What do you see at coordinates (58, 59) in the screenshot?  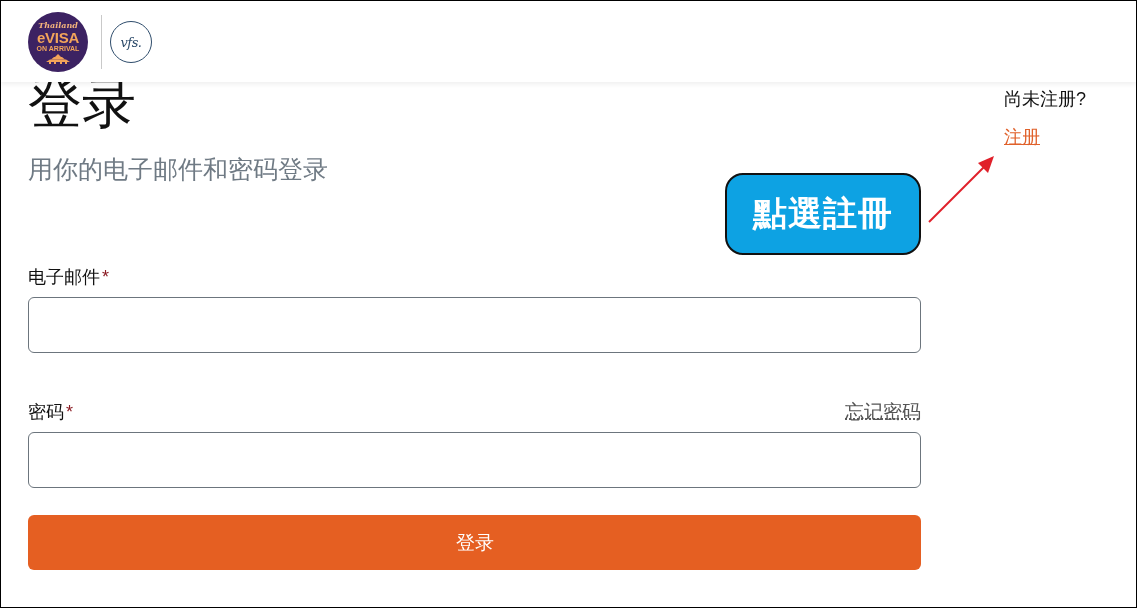 I see `temple-icon` at bounding box center [58, 59].